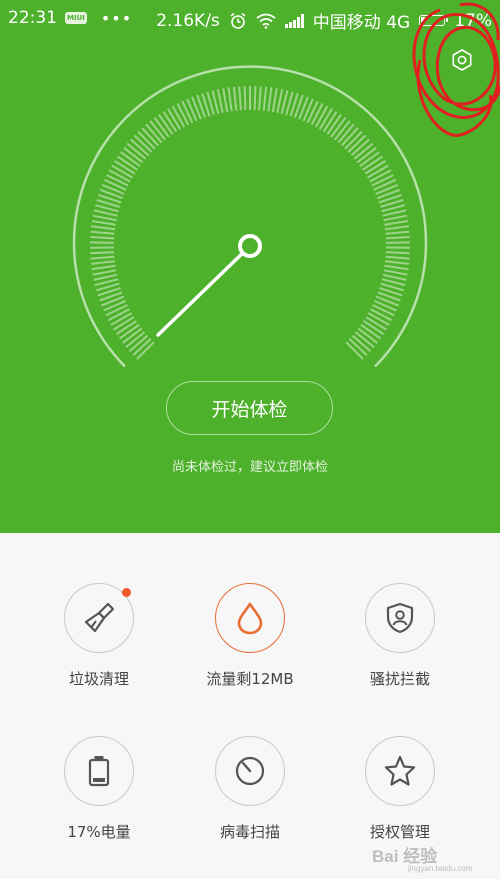 The width and height of the screenshot is (500, 879). What do you see at coordinates (126, 592) in the screenshot?
I see `notification-badge` at bounding box center [126, 592].